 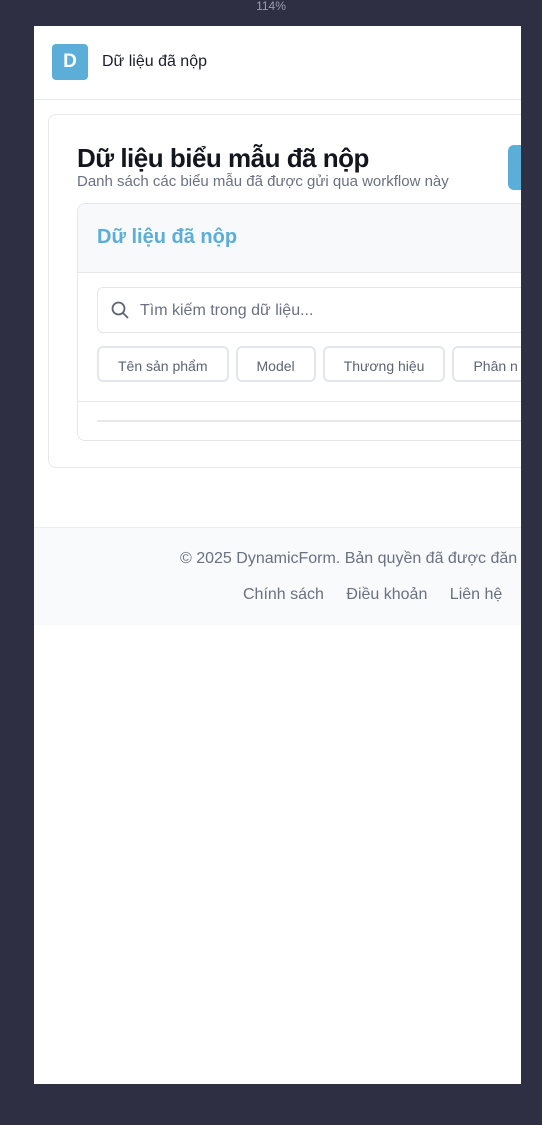 I want to click on footer-link-contact: Liên hệ, so click(x=476, y=595).